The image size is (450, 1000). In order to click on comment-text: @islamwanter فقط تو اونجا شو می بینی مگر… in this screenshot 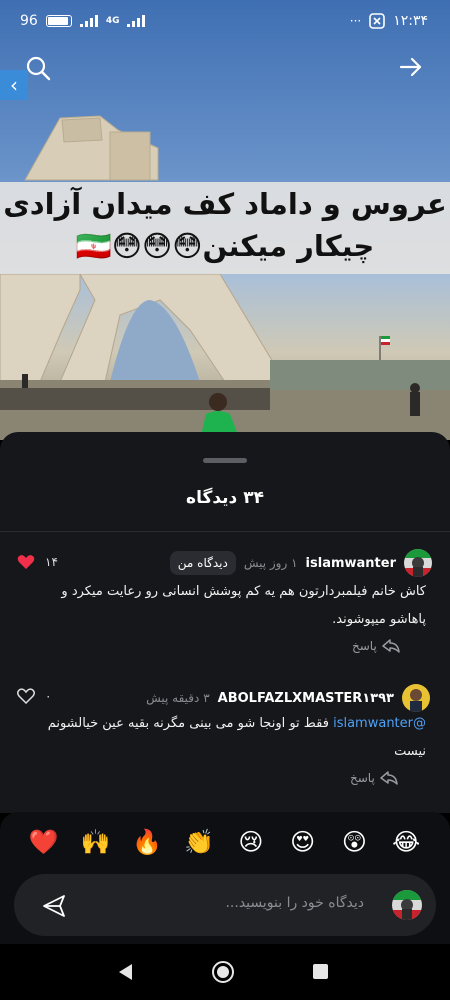, I will do `click(226, 738)`.